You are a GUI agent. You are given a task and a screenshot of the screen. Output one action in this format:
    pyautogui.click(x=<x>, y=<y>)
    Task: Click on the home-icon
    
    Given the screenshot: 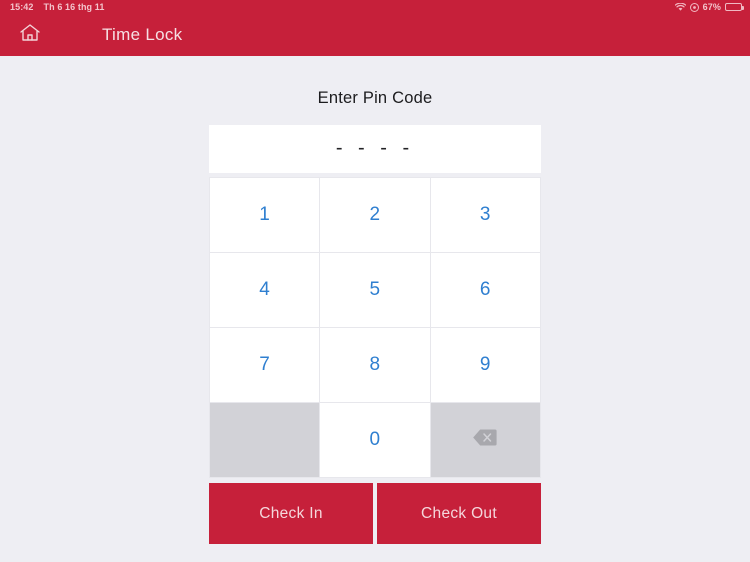 What is the action you would take?
    pyautogui.click(x=30, y=35)
    